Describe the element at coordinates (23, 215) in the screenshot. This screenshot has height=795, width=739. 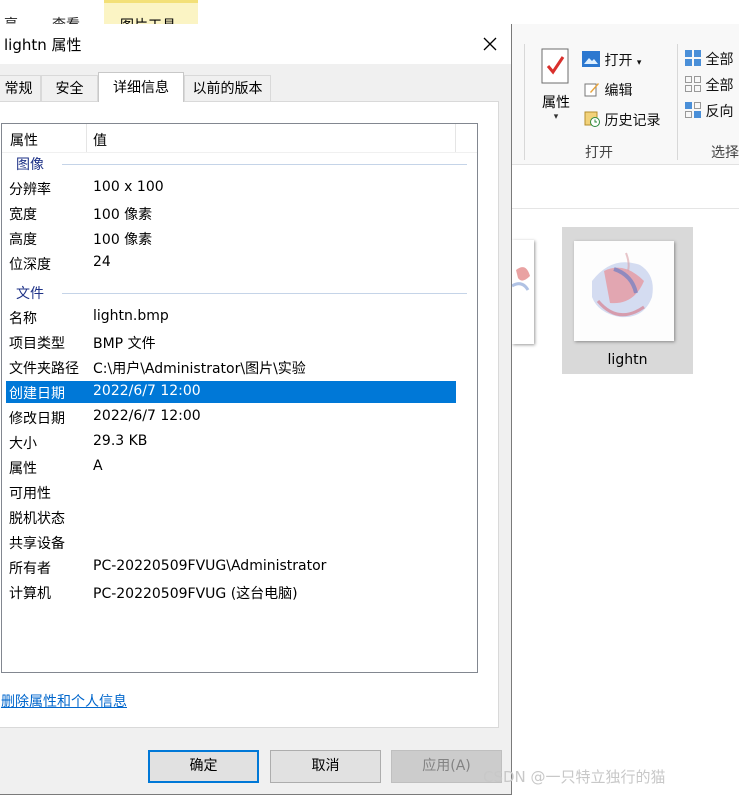
I see `property-name: 宽度` at that location.